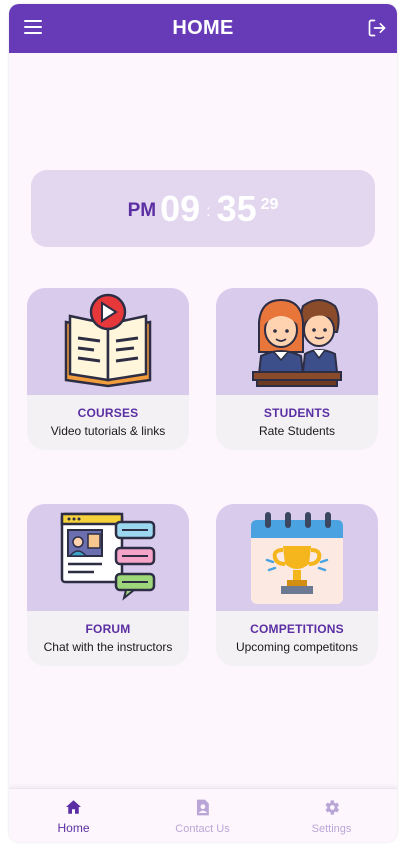  I want to click on clock-hour: 09, so click(180, 208).